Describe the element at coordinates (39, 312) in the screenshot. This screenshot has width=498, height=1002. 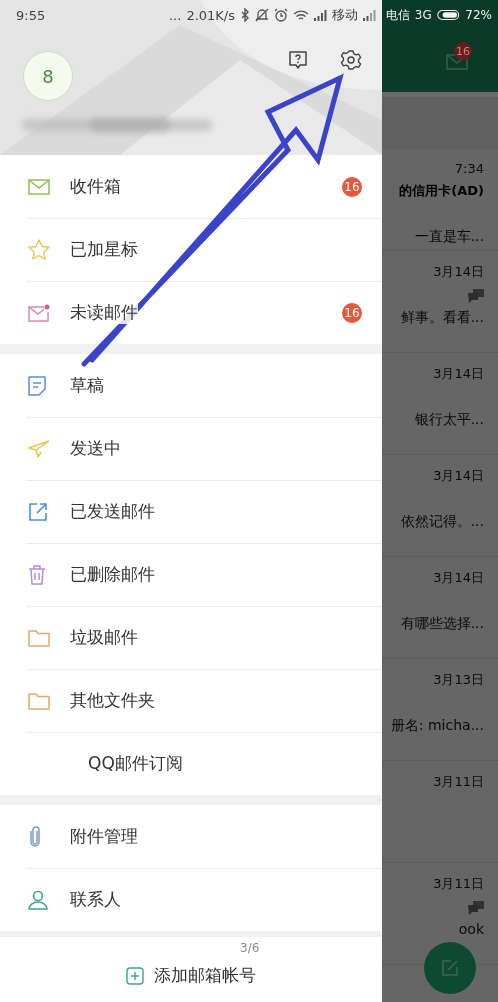
I see `unread-envelope-icon` at that location.